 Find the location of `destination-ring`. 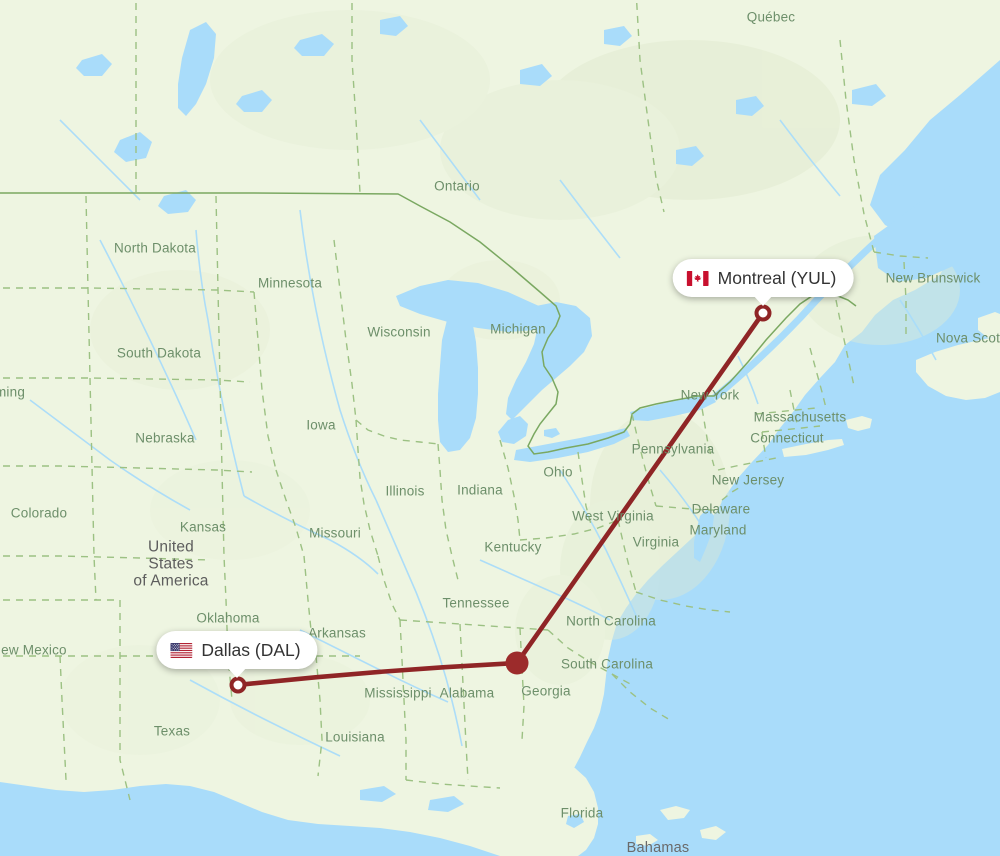

destination-ring is located at coordinates (763, 313).